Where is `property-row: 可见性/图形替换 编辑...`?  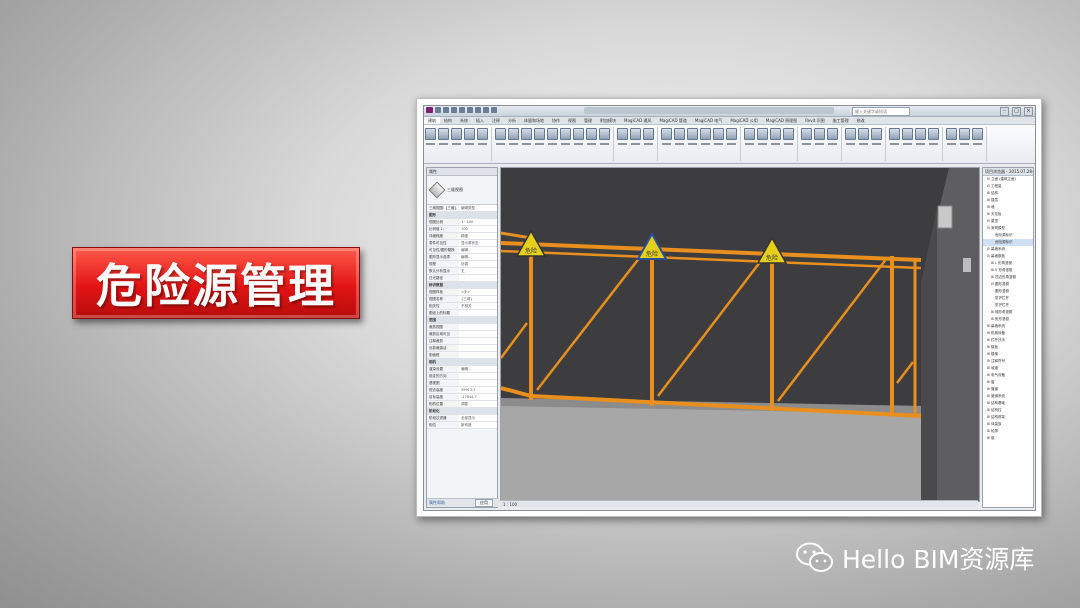 property-row: 可见性/图形替换 编辑... is located at coordinates (462, 250).